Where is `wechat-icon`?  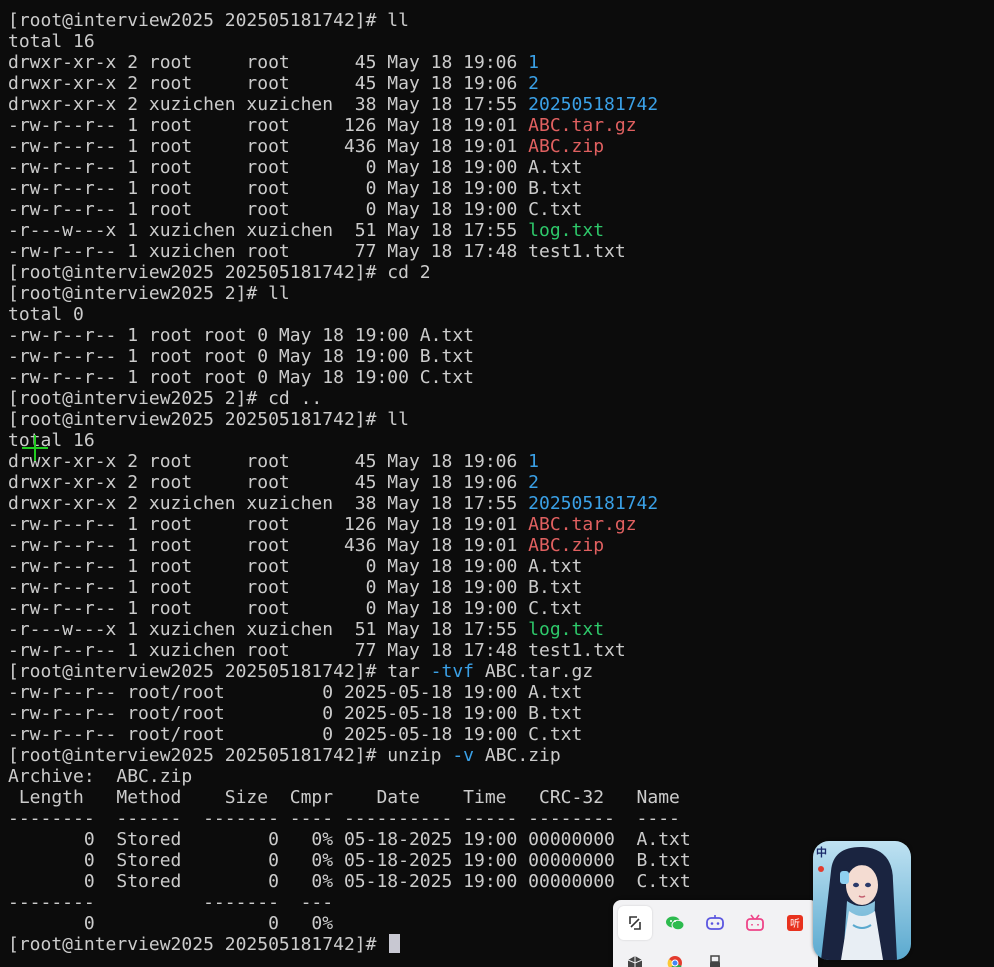 wechat-icon is located at coordinates (675, 923).